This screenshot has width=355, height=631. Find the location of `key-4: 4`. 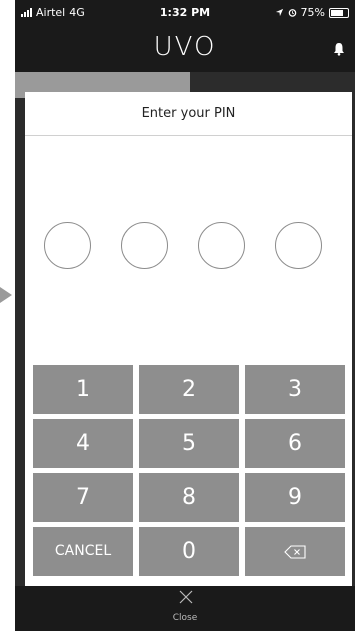

key-4: 4 is located at coordinates (83, 443).